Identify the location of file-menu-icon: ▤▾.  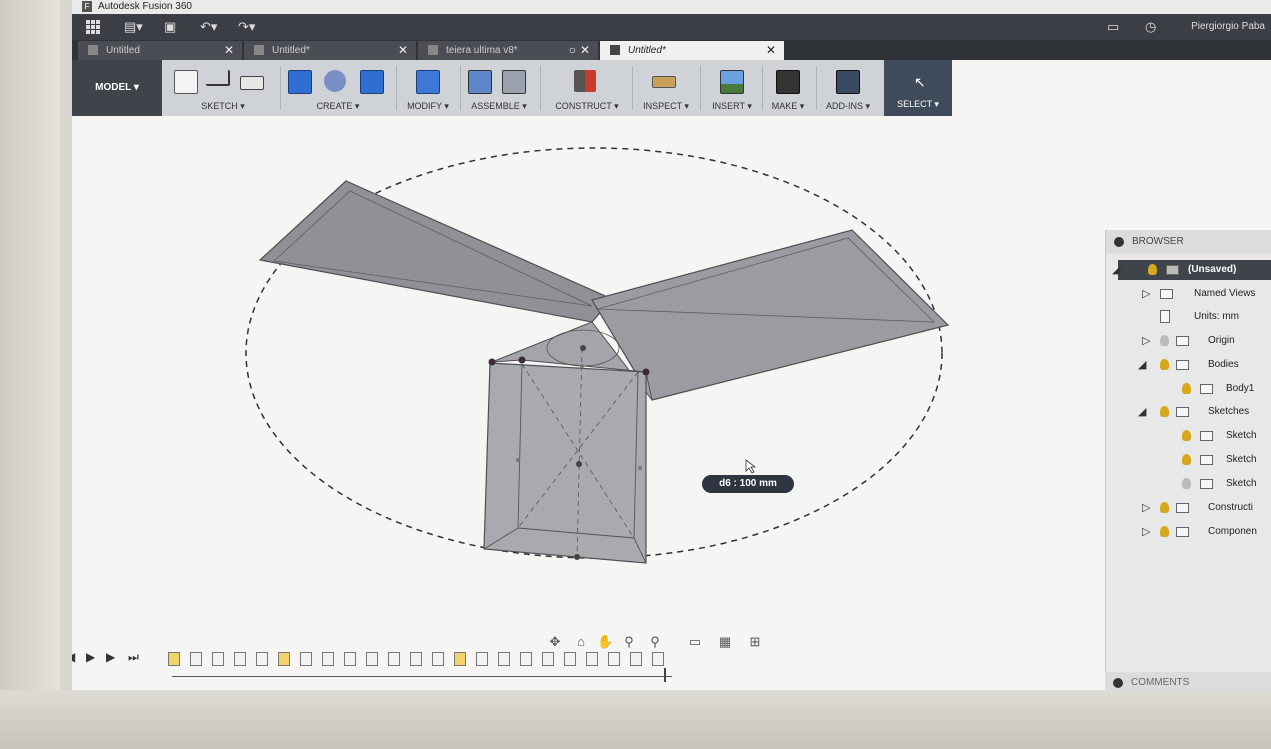
(133, 27).